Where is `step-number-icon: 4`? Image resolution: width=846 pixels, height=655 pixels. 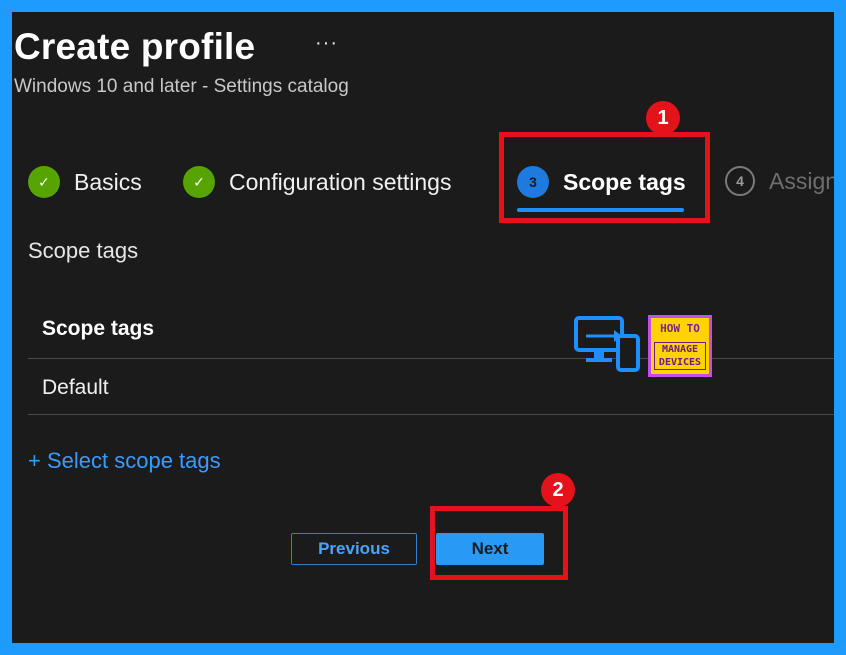 step-number-icon: 4 is located at coordinates (740, 181).